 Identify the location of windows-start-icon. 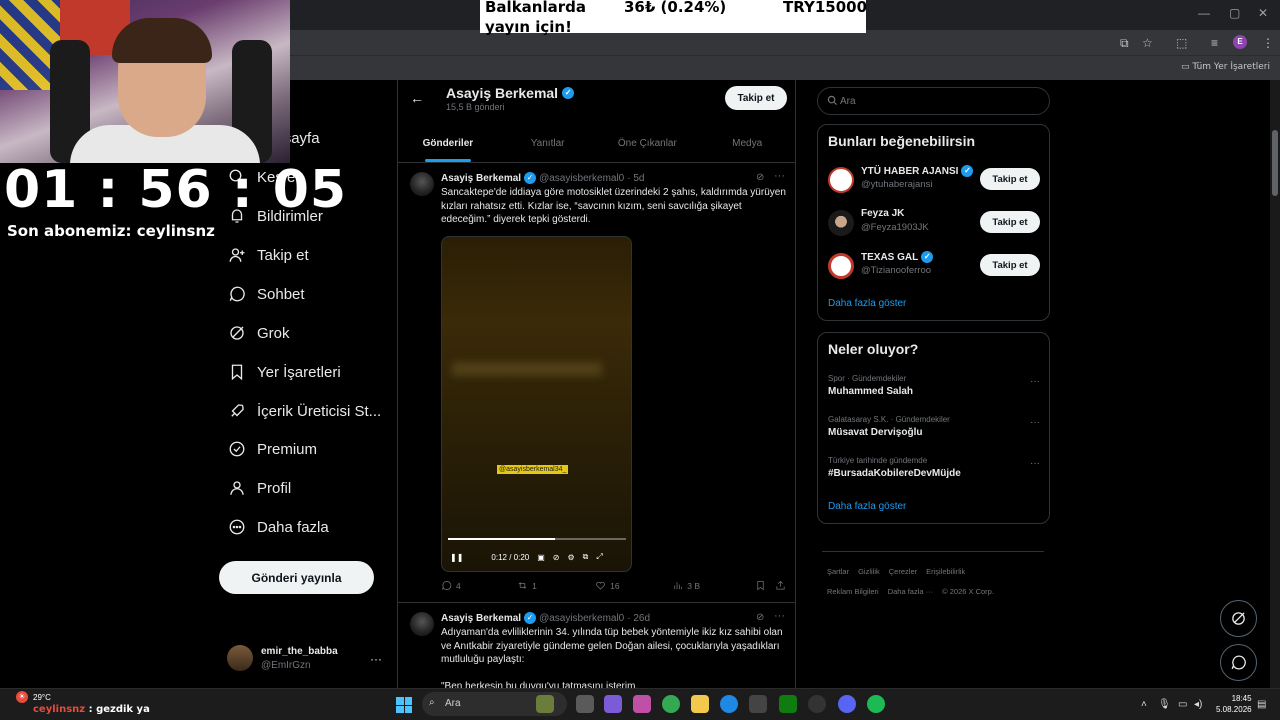
(404, 705).